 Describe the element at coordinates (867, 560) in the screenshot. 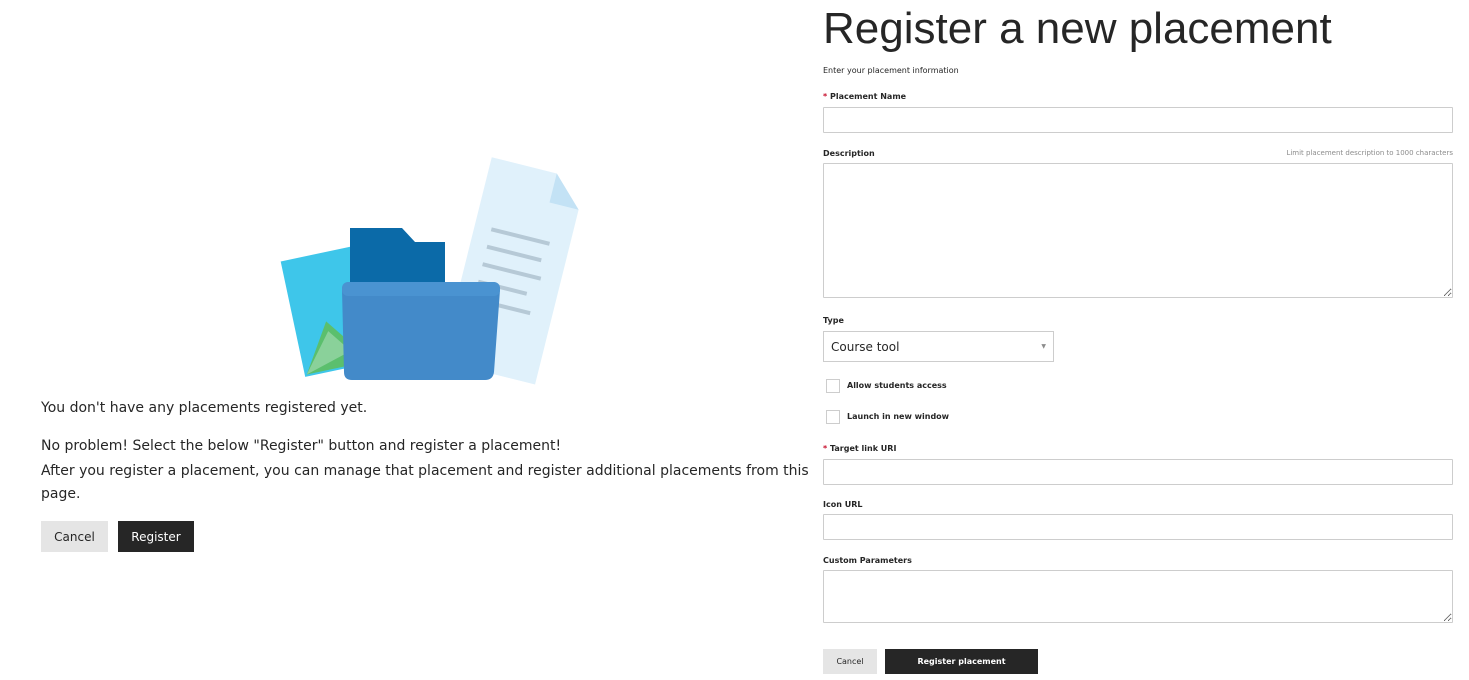

I see `custom-parameters-label: Custom Parameters` at that location.